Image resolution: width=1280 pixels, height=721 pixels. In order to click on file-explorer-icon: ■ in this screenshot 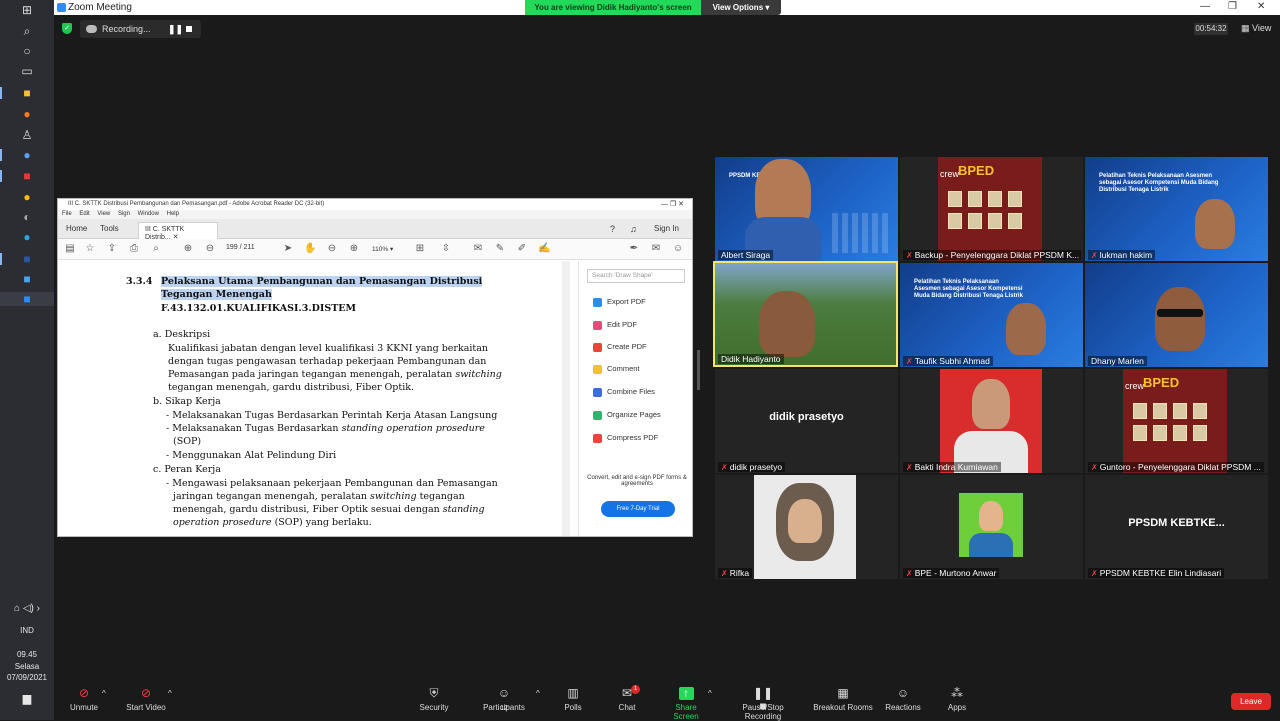, I will do `click(27, 93)`.